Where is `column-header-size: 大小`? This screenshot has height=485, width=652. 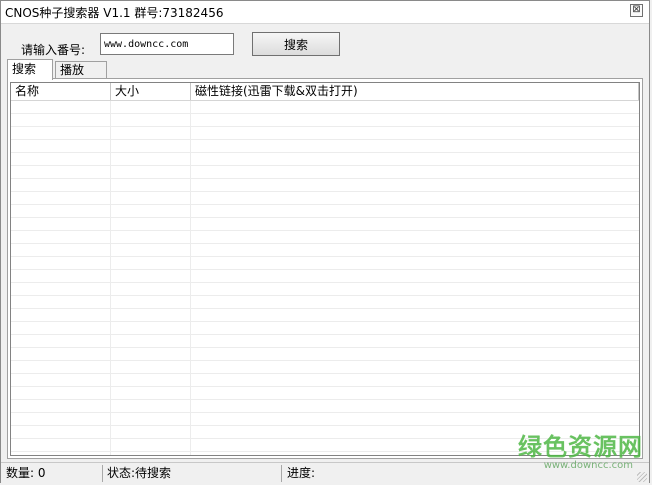
column-header-size: 大小 is located at coordinates (151, 91).